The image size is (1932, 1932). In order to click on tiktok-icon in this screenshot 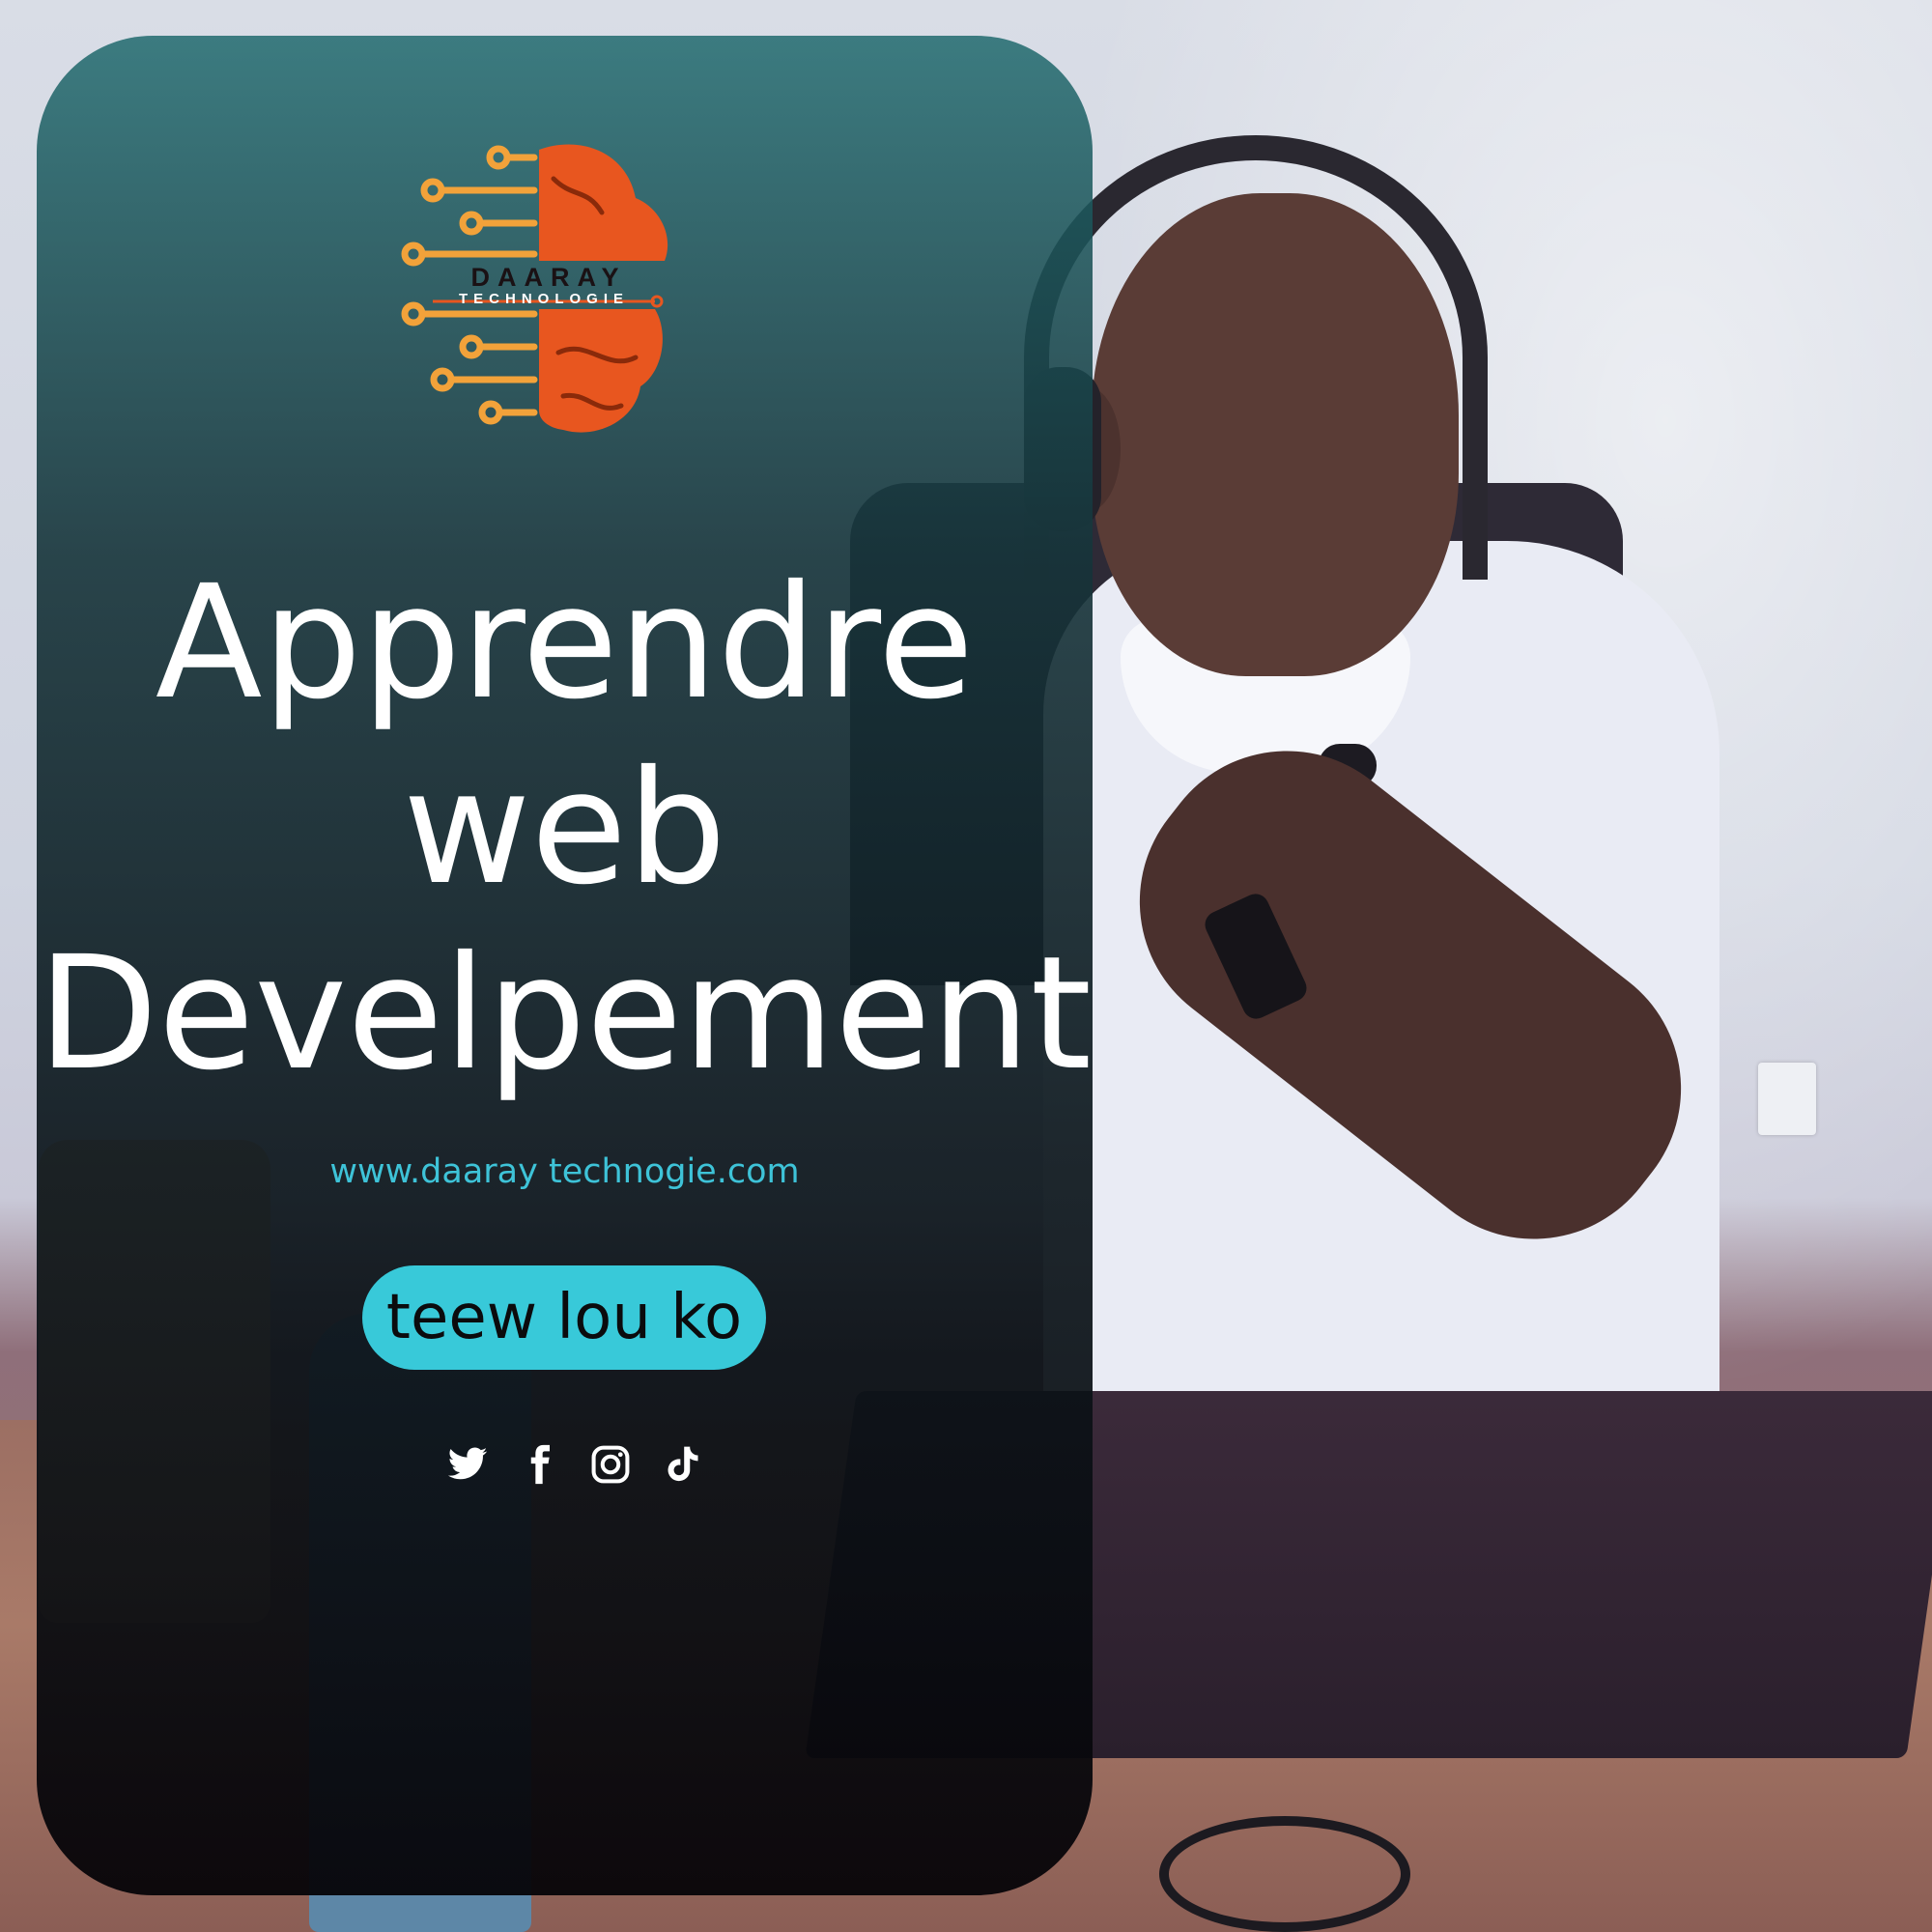, I will do `click(682, 1464)`.